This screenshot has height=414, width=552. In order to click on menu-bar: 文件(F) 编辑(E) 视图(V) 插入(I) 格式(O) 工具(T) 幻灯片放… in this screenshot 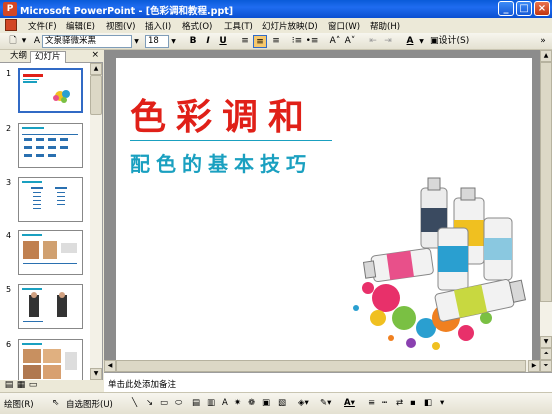, I will do `click(276, 25)`.